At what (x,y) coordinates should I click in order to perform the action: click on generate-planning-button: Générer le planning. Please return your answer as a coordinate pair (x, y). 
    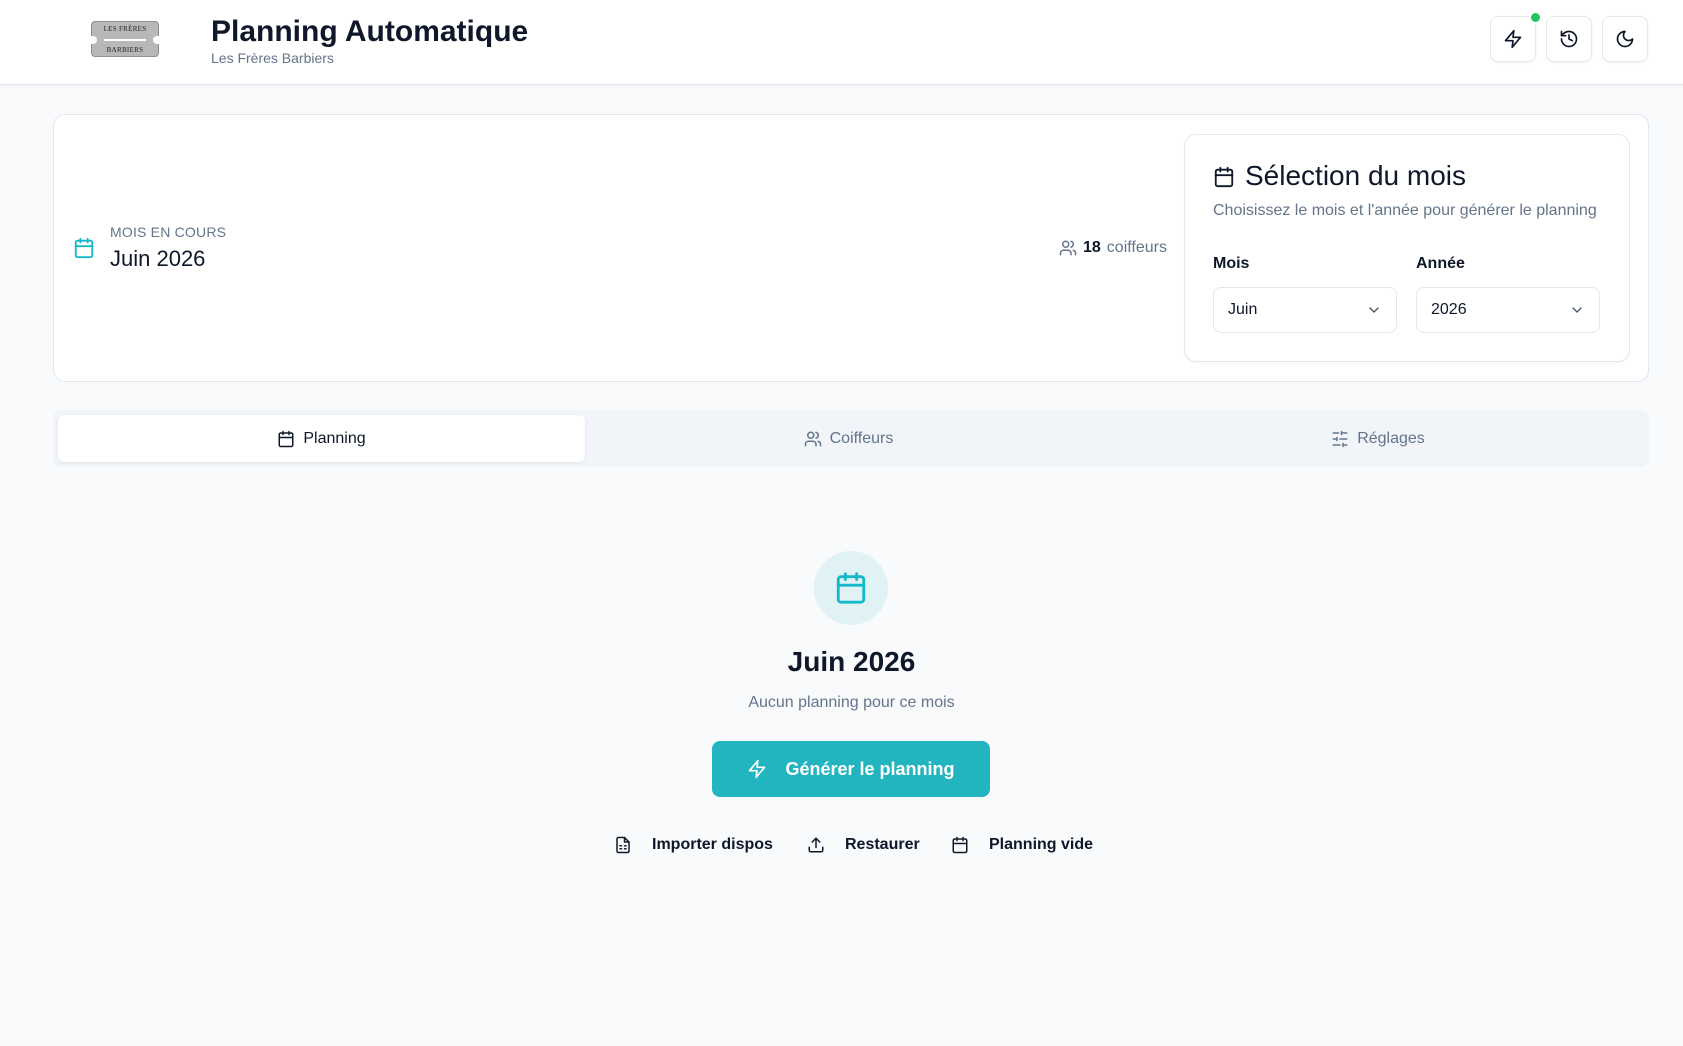
    Looking at the image, I should click on (851, 769).